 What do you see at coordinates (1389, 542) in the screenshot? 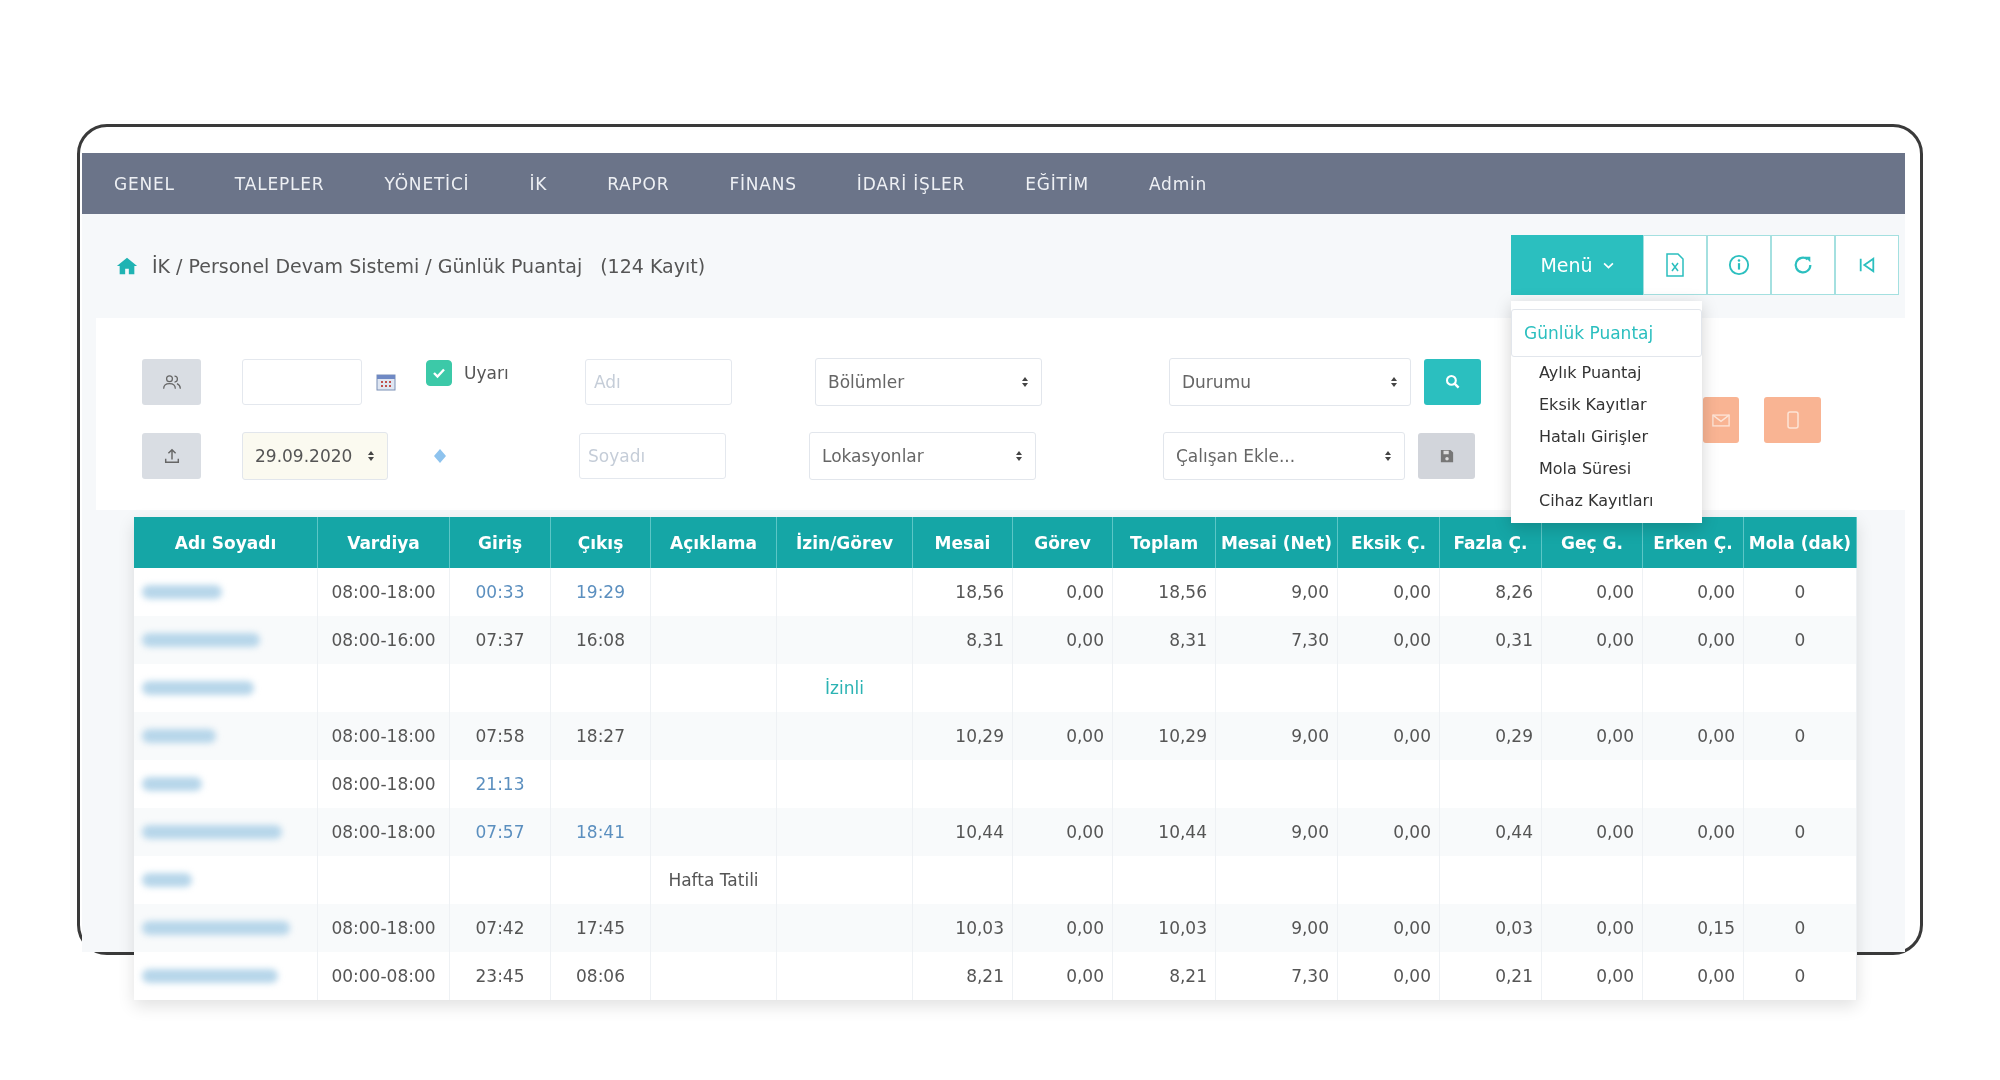
I see `column-header: Eksik Ç.` at bounding box center [1389, 542].